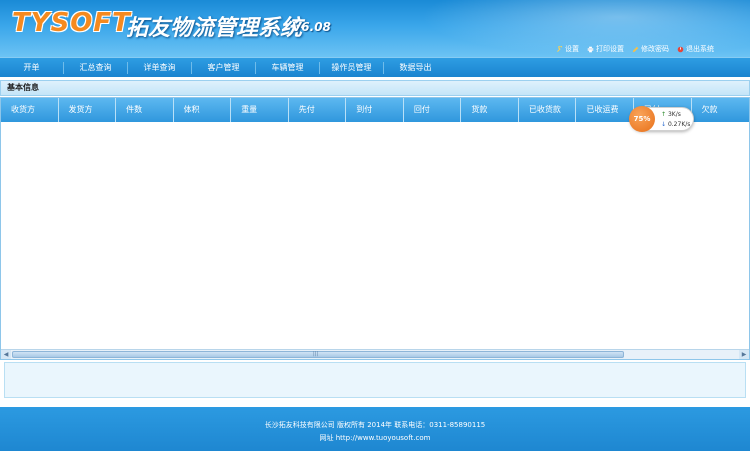 The height and width of the screenshot is (451, 750). What do you see at coordinates (214, 28) in the screenshot?
I see `logo-app-name: 拓友物流管理系统` at bounding box center [214, 28].